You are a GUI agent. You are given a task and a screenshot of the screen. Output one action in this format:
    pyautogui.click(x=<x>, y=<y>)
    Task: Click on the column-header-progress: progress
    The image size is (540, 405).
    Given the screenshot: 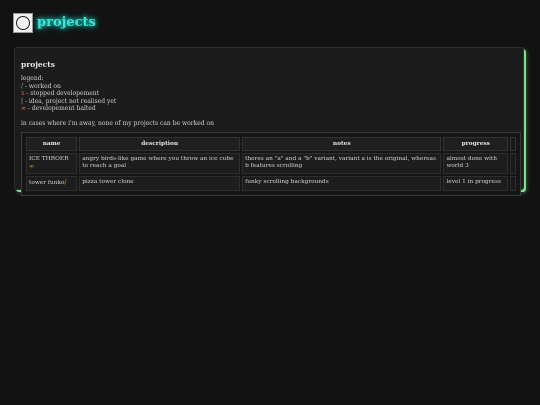 What is the action you would take?
    pyautogui.click(x=476, y=143)
    